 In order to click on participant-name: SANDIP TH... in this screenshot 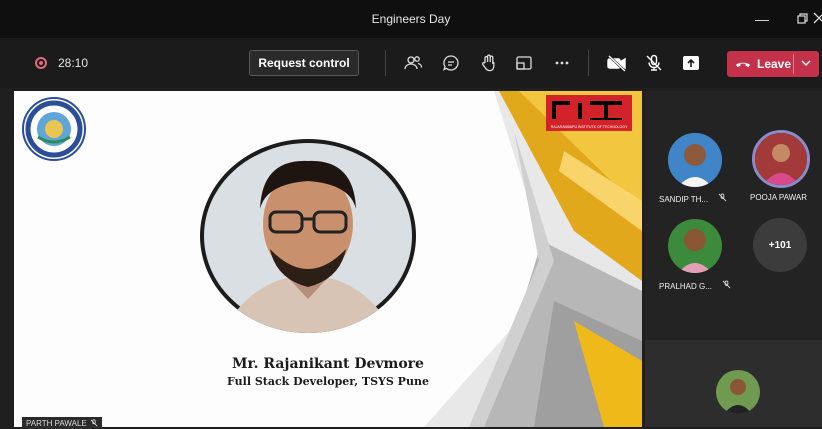, I will do `click(693, 198)`.